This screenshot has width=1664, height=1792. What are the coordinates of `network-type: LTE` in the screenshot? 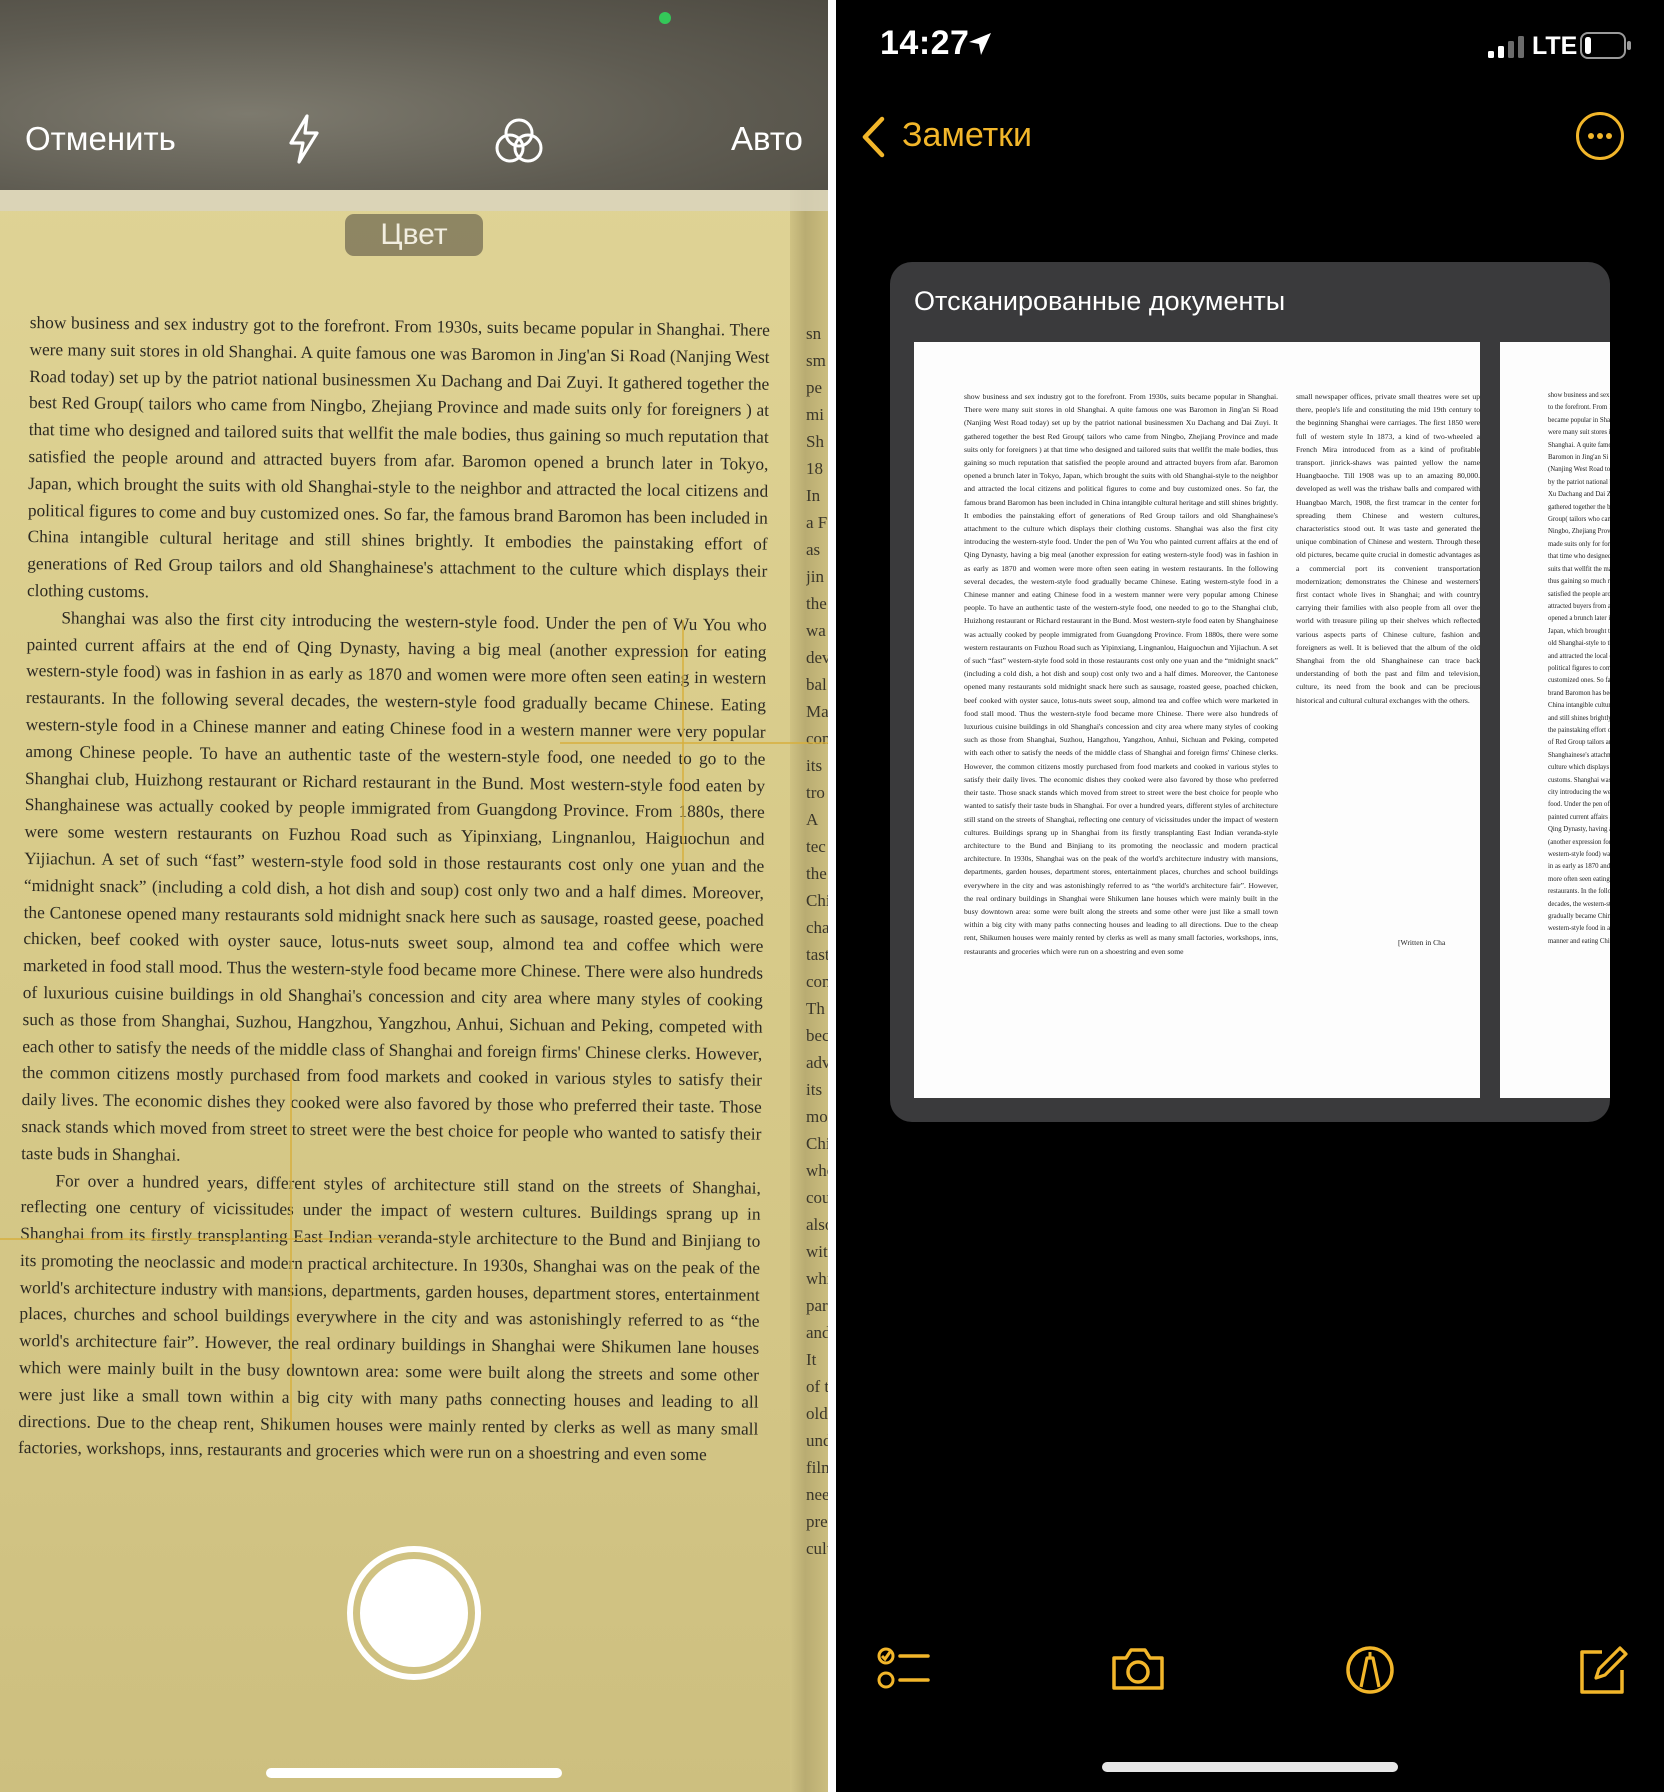 It's located at (1555, 46).